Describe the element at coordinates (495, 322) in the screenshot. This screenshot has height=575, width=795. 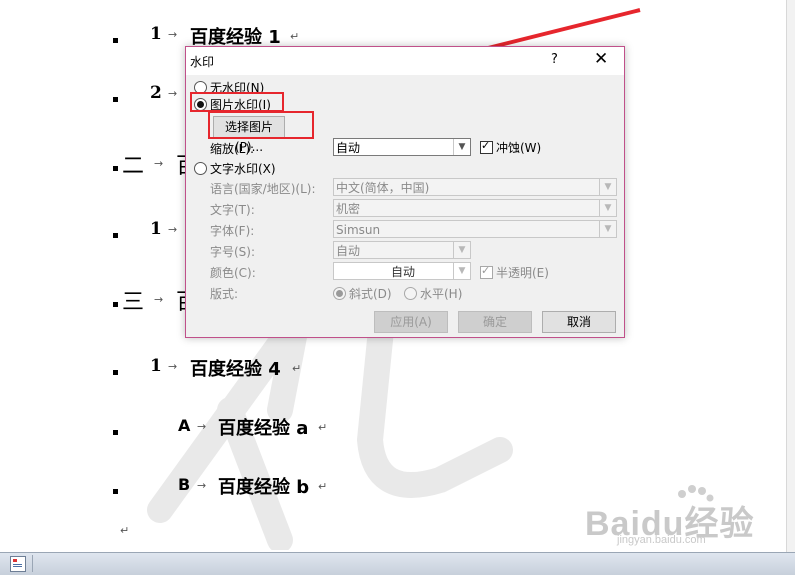
I see `ok-button: 确定` at that location.